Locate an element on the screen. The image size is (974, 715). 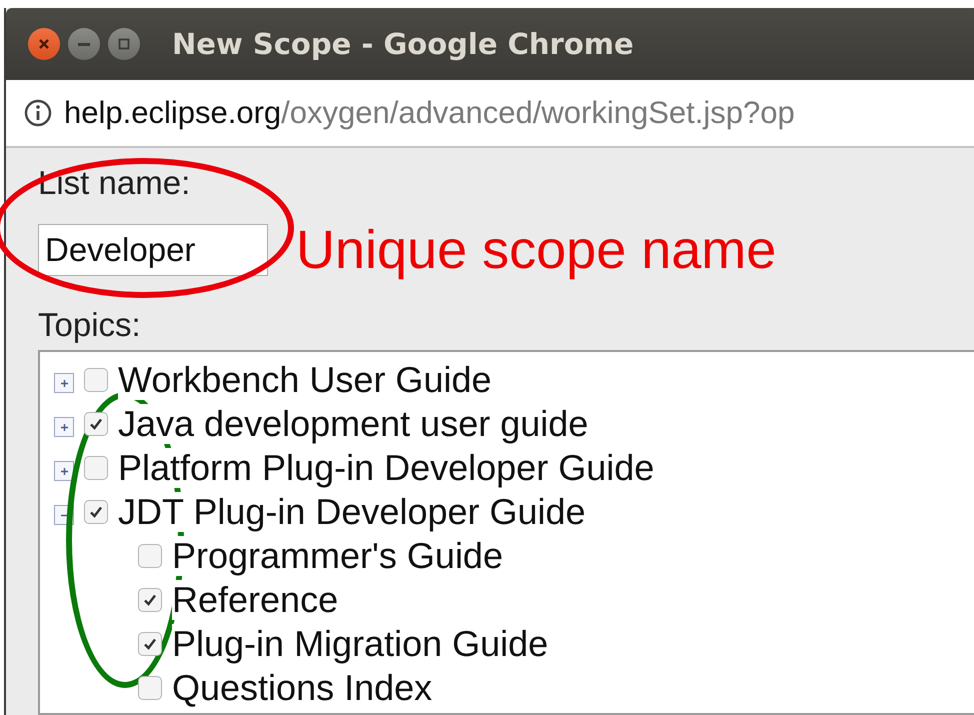
topic-label: Java development user guide is located at coordinates (353, 424).